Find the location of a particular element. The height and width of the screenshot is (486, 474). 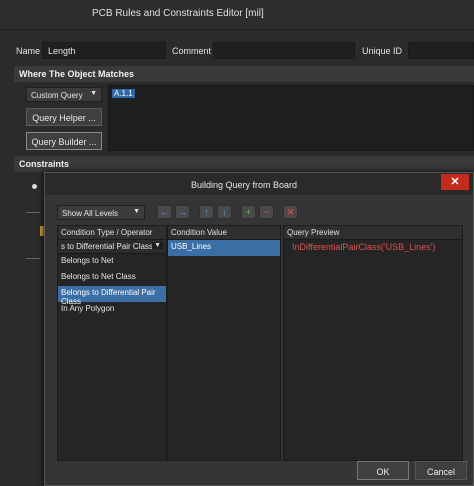

dialog-title: Building Query from Board is located at coordinates (244, 185).